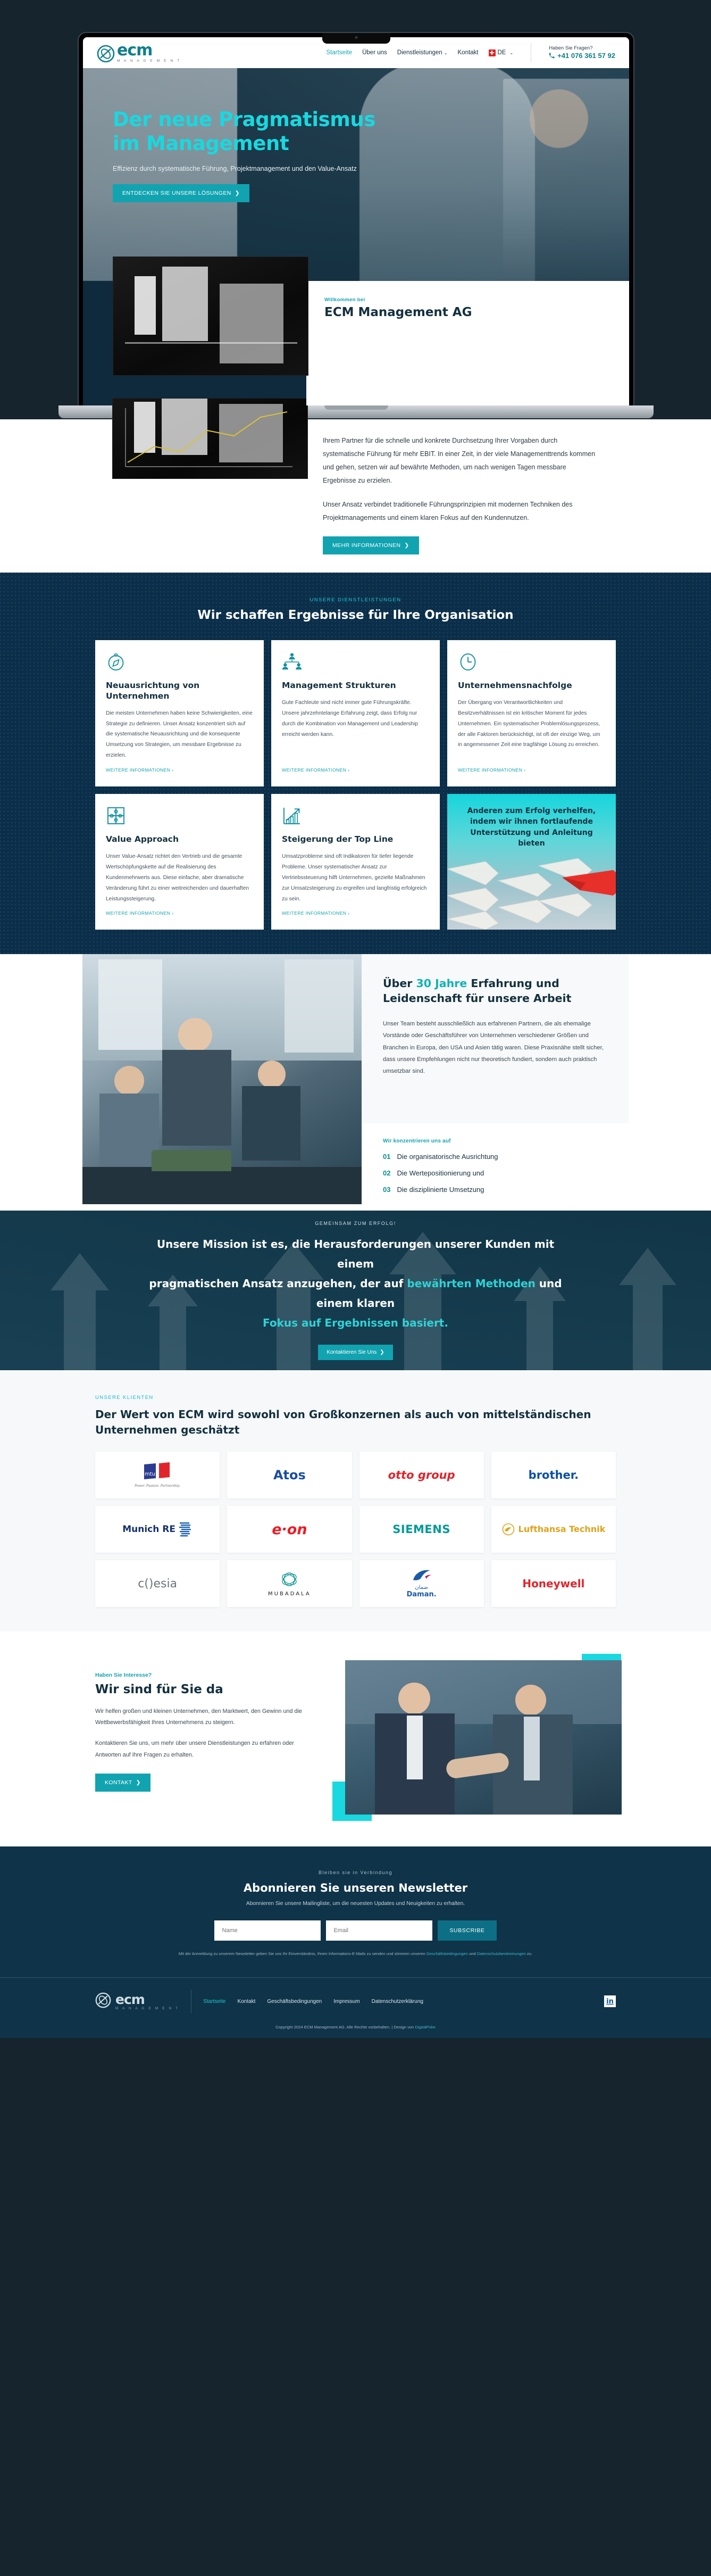 The image size is (711, 2576). Describe the element at coordinates (379, 1930) in the screenshot. I see `newsletter-email-input` at that location.